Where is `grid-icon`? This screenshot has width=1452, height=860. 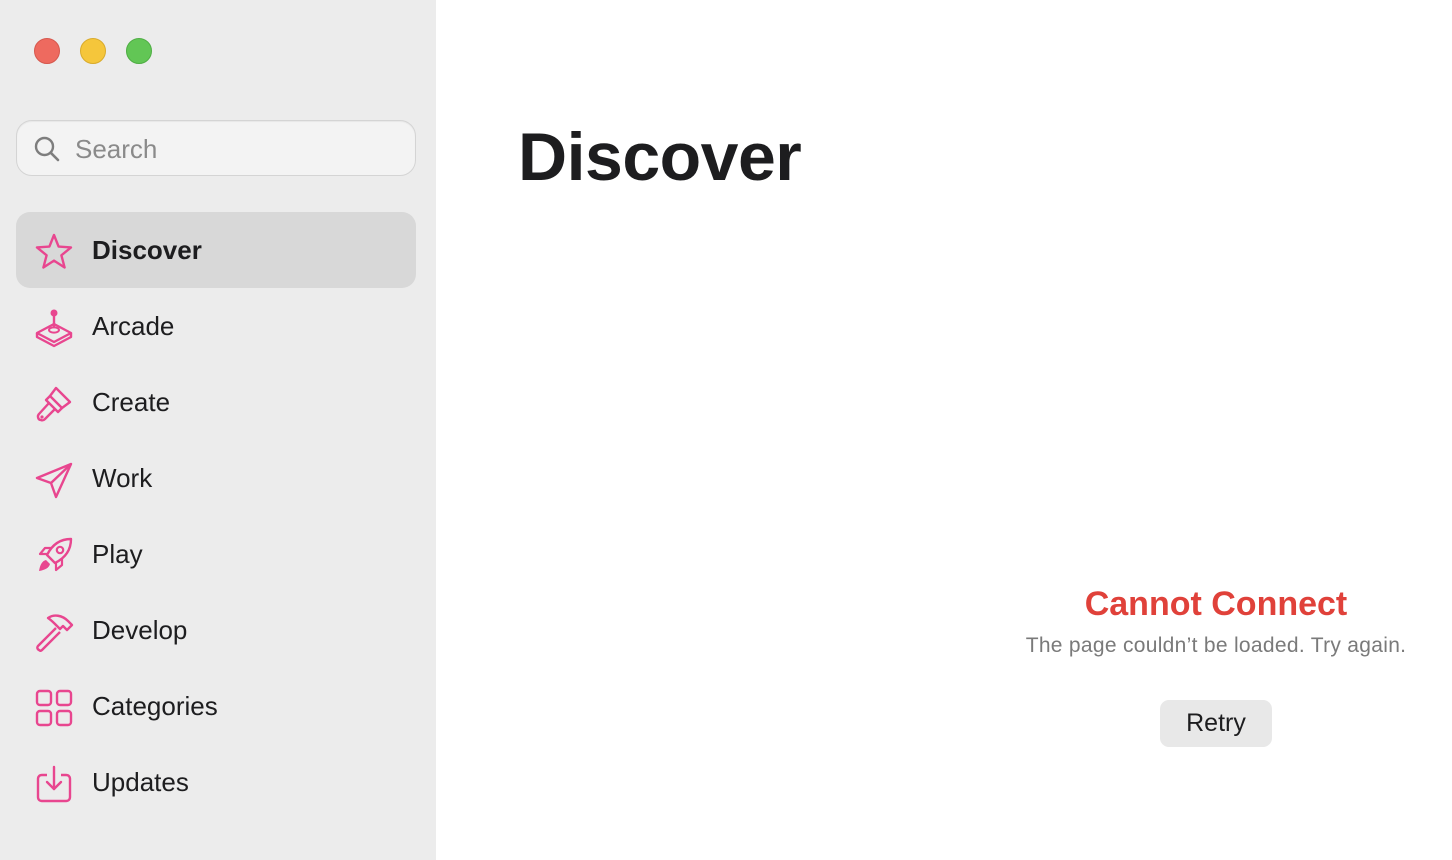 grid-icon is located at coordinates (54, 708).